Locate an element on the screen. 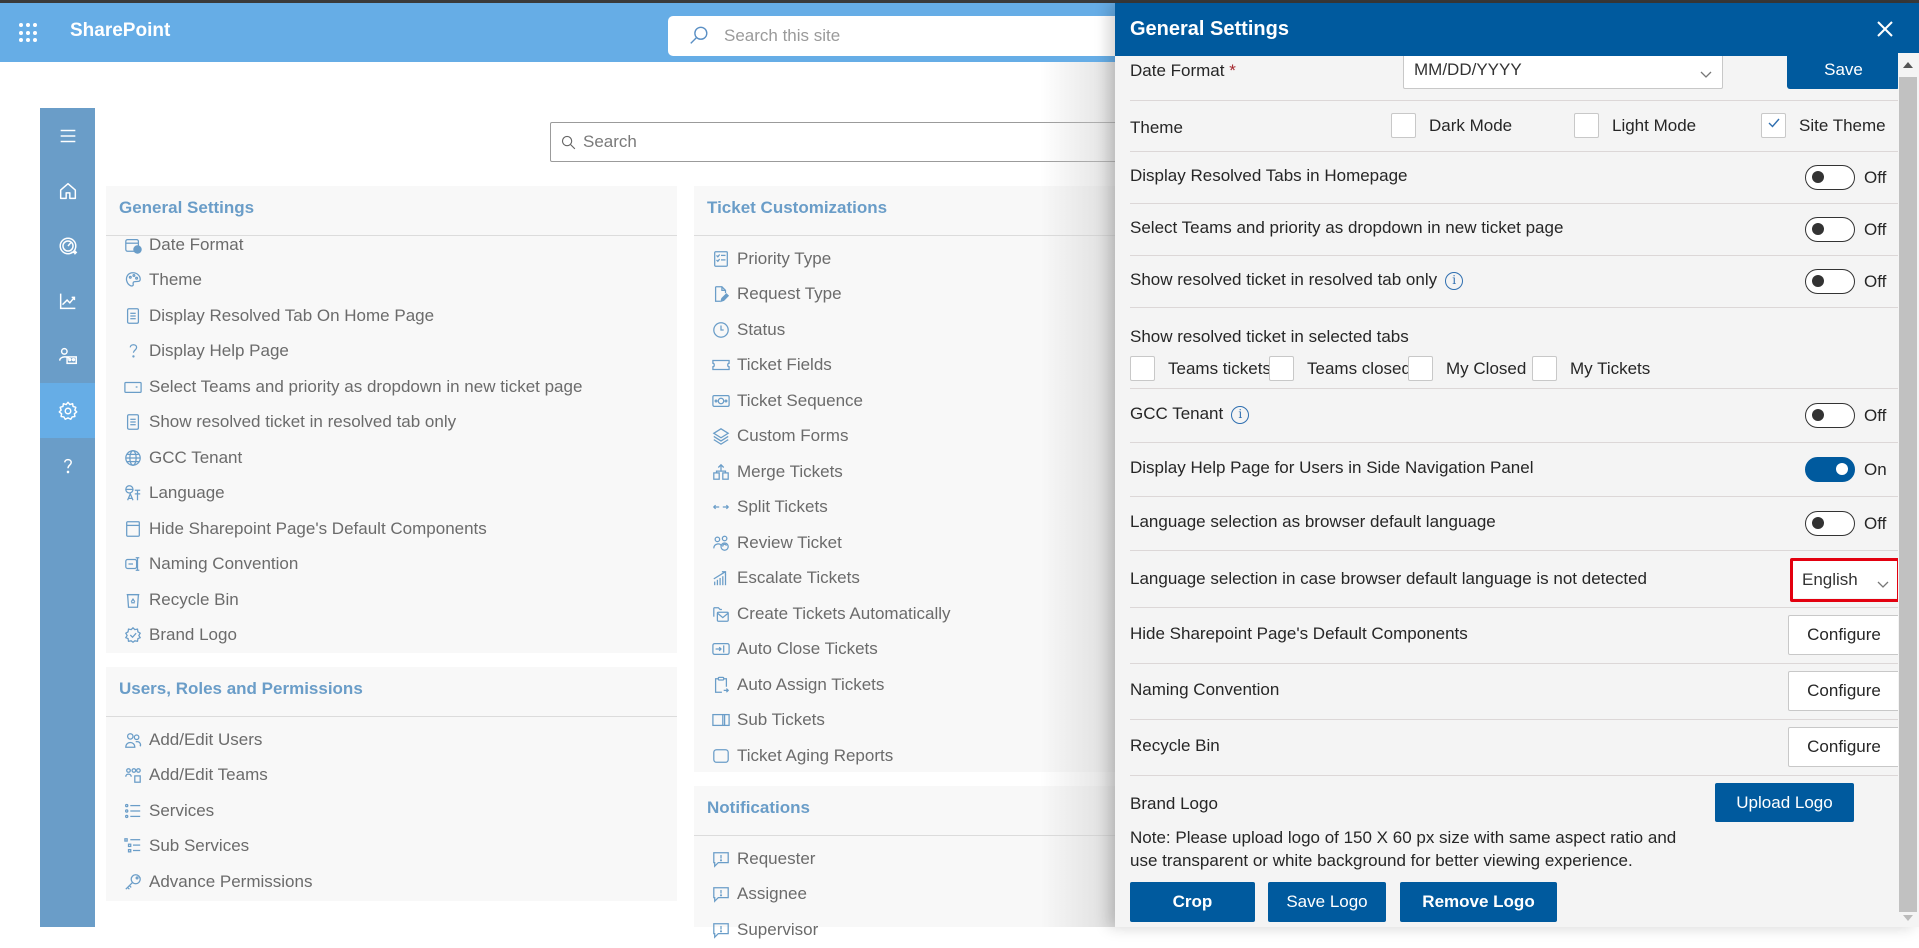 The image size is (1919, 948). settings-link-display-resolved-tab-on-home-page: Display Resolved Tab On Home Page is located at coordinates (400, 316).